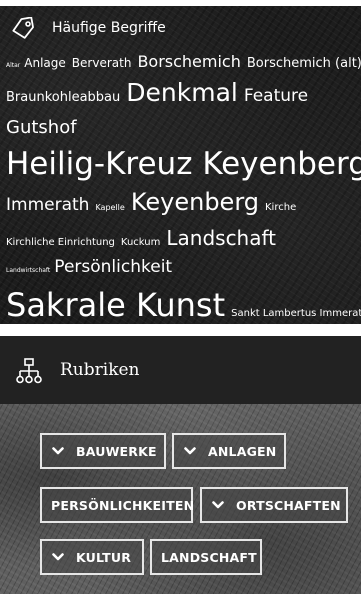 Image resolution: width=361 pixels, height=594 pixels. Describe the element at coordinates (123, 505) in the screenshot. I see `category-label: PERSÖNLICHKEITEN` at that location.